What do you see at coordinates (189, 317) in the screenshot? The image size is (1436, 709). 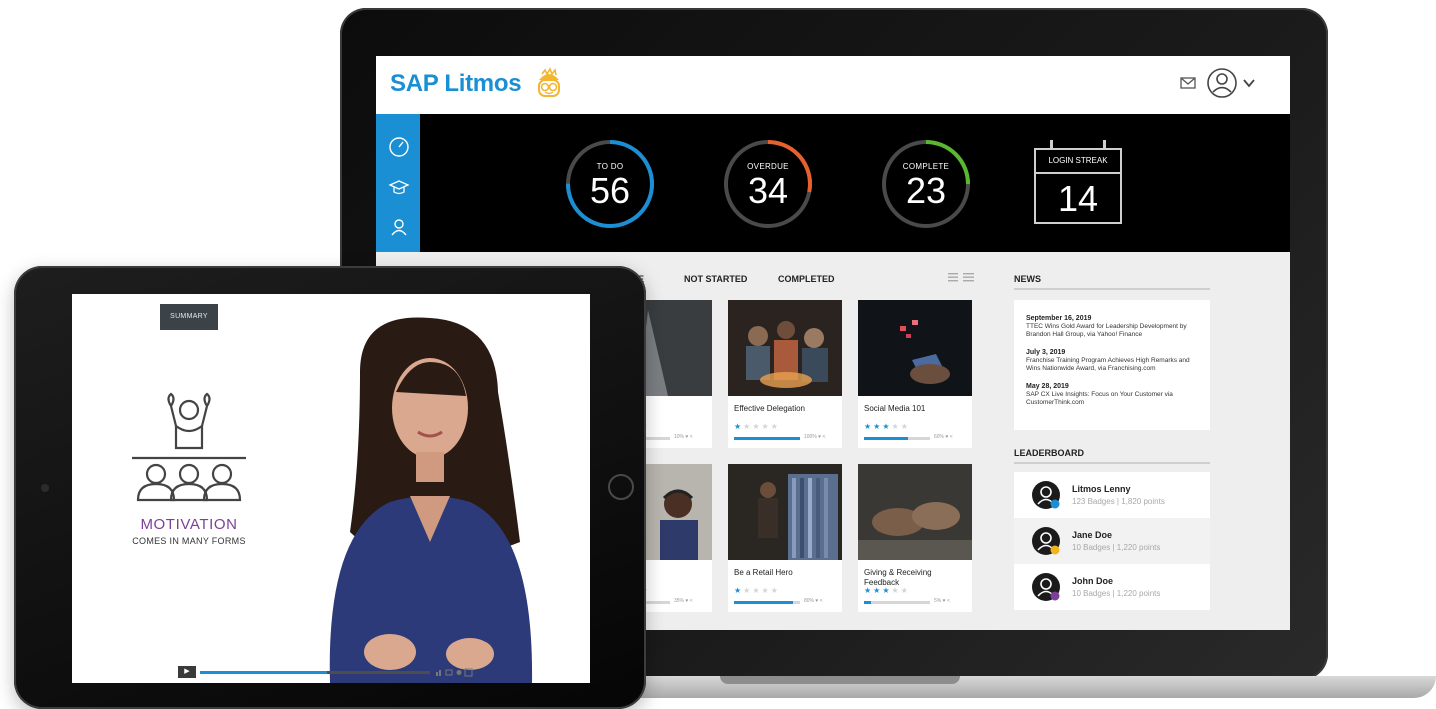 I see `summary-button: SUMMARY` at bounding box center [189, 317].